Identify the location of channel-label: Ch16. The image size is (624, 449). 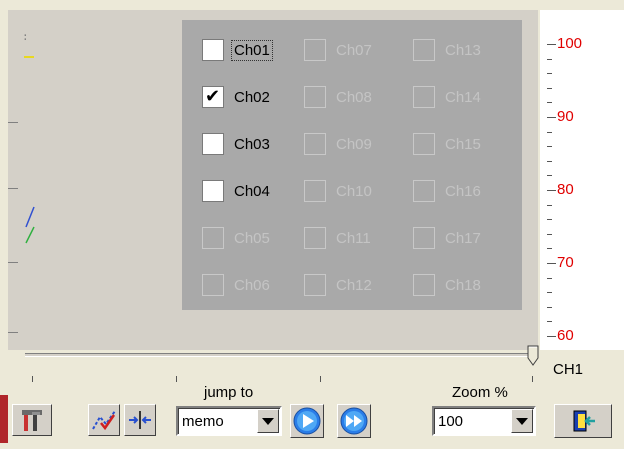
(463, 191).